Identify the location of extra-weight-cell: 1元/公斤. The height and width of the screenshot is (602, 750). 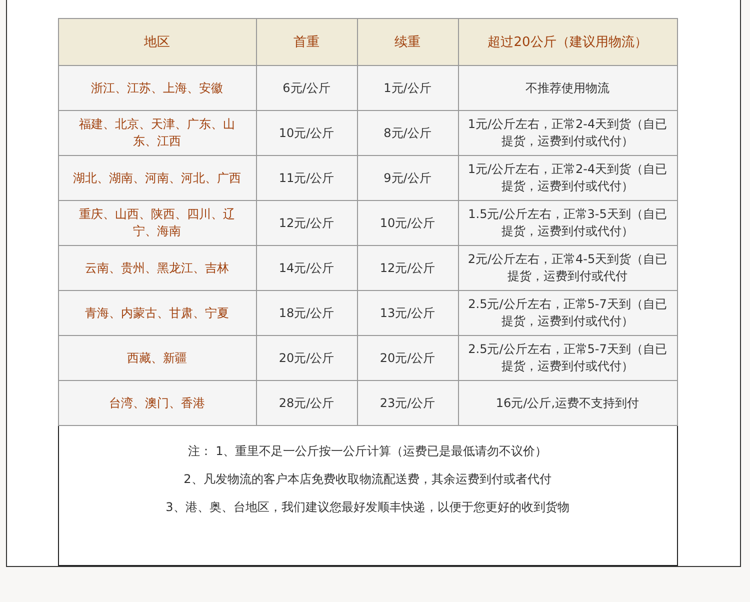
(407, 88).